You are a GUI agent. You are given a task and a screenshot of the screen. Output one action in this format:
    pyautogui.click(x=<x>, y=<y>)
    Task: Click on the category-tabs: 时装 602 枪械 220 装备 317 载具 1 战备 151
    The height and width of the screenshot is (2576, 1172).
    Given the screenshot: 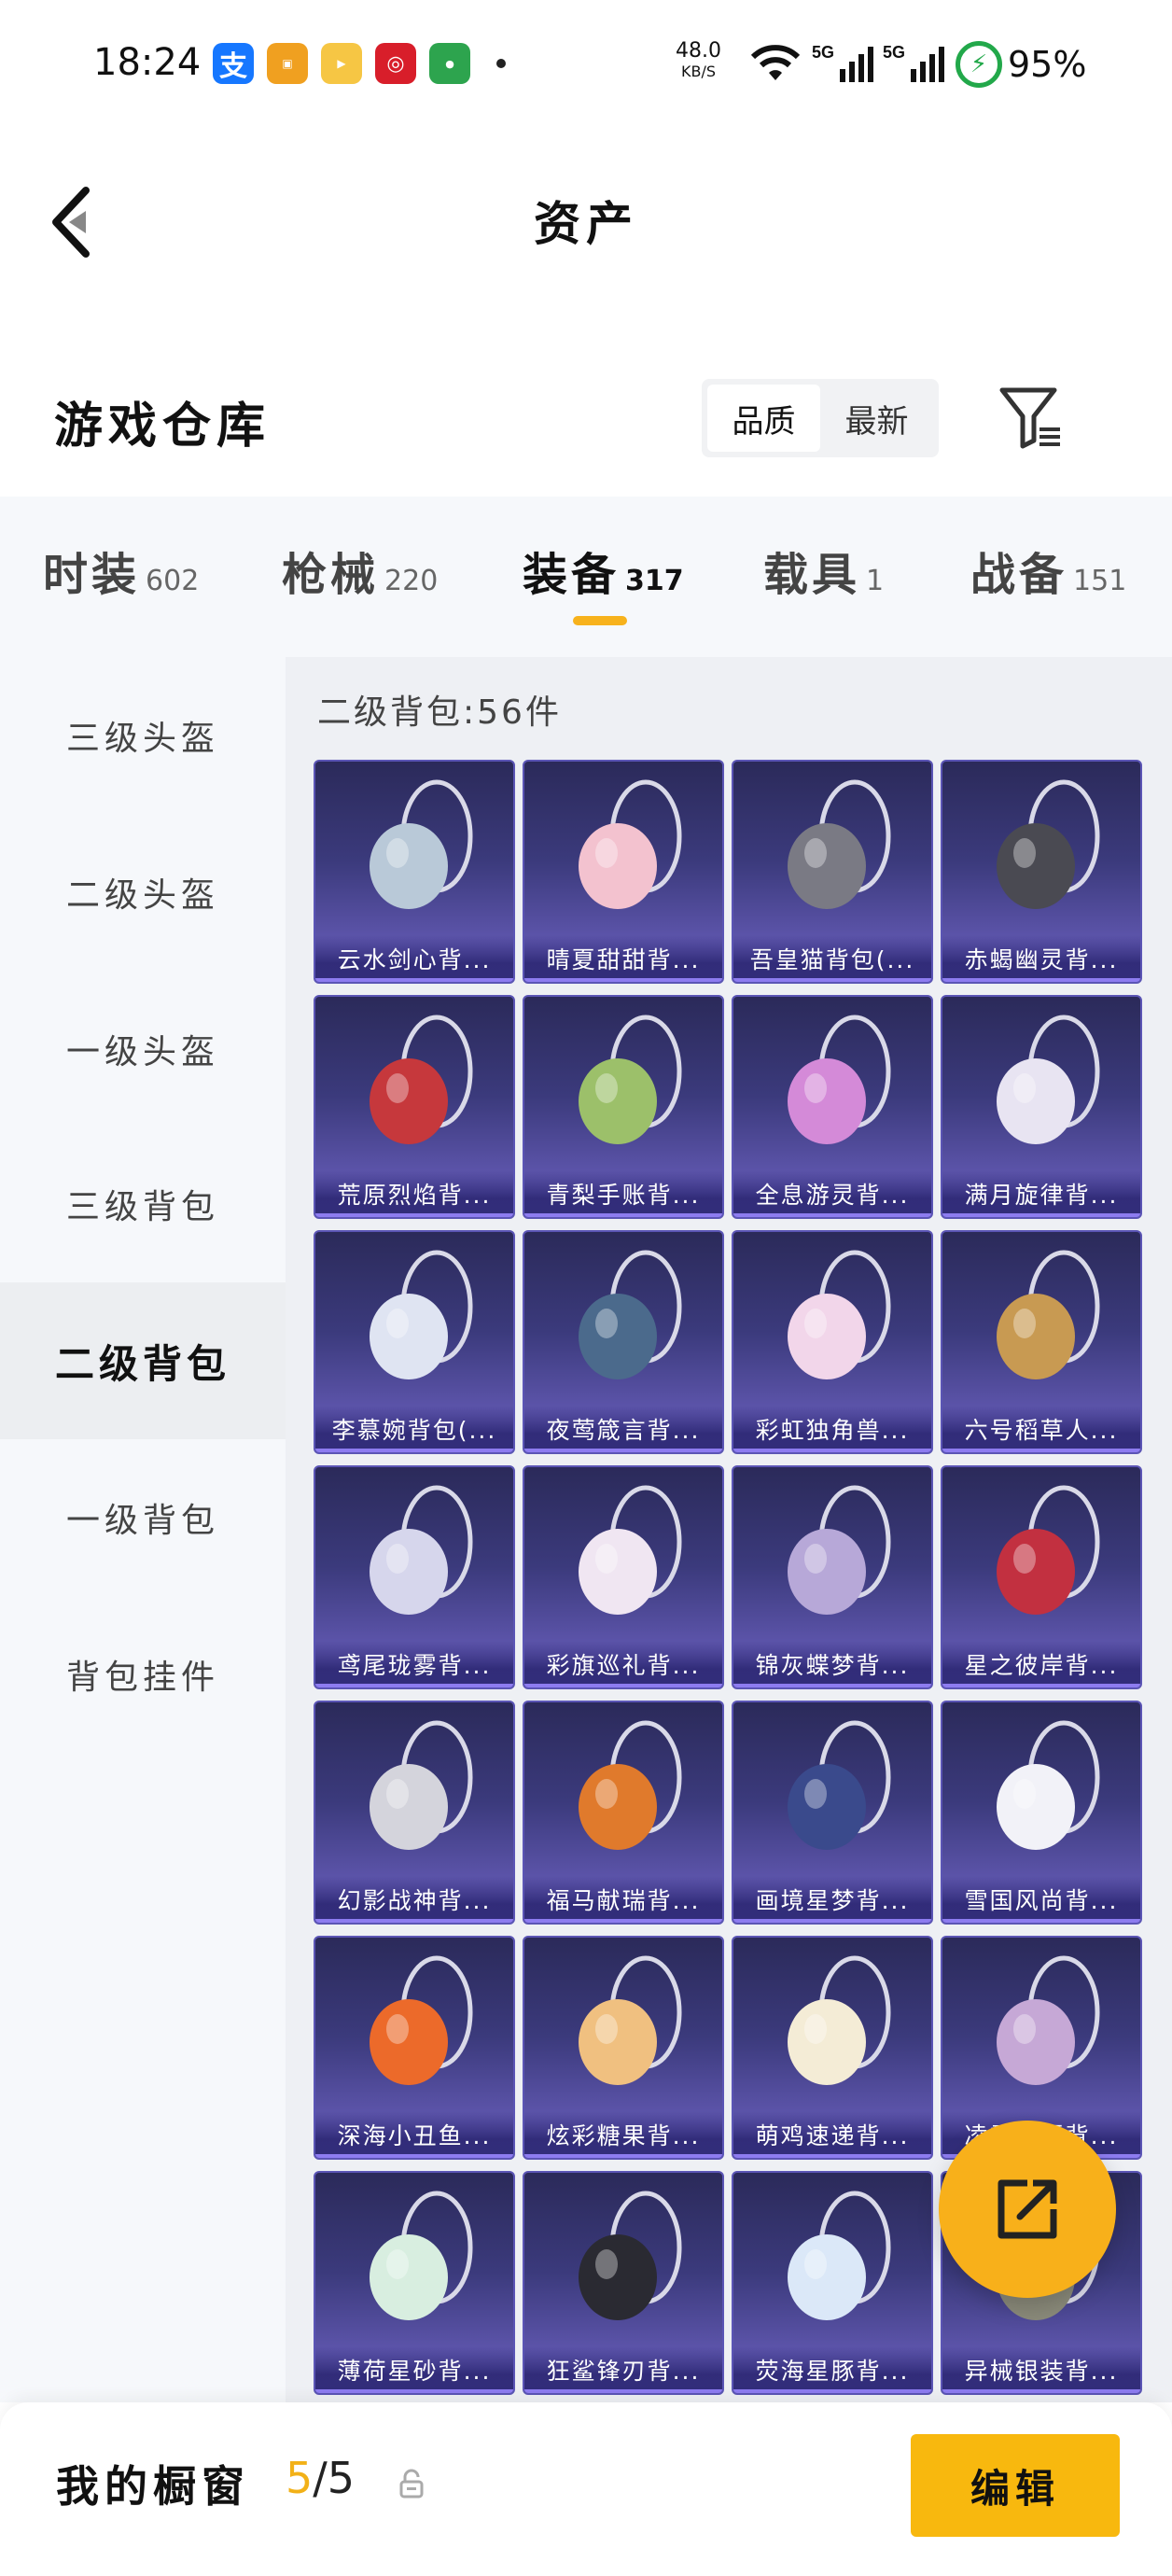 What is the action you would take?
    pyautogui.click(x=586, y=577)
    